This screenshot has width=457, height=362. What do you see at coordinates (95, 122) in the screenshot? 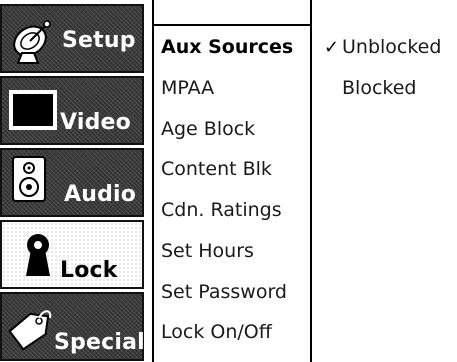
I see `nav-label-video: Video` at bounding box center [95, 122].